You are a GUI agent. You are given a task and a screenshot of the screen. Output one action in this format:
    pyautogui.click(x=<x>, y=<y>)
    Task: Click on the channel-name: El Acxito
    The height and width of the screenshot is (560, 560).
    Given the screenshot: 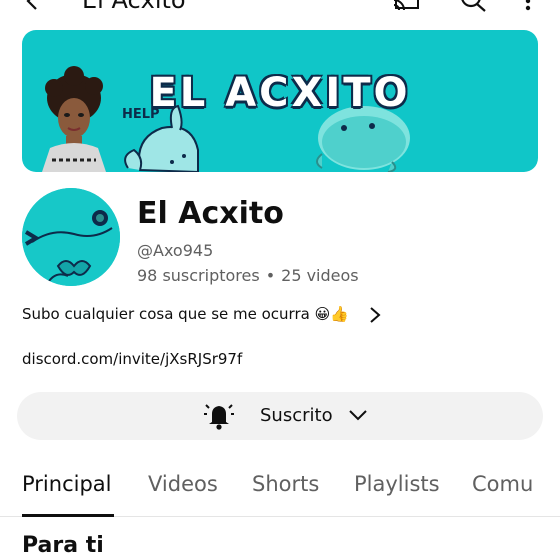 What is the action you would take?
    pyautogui.click(x=210, y=213)
    